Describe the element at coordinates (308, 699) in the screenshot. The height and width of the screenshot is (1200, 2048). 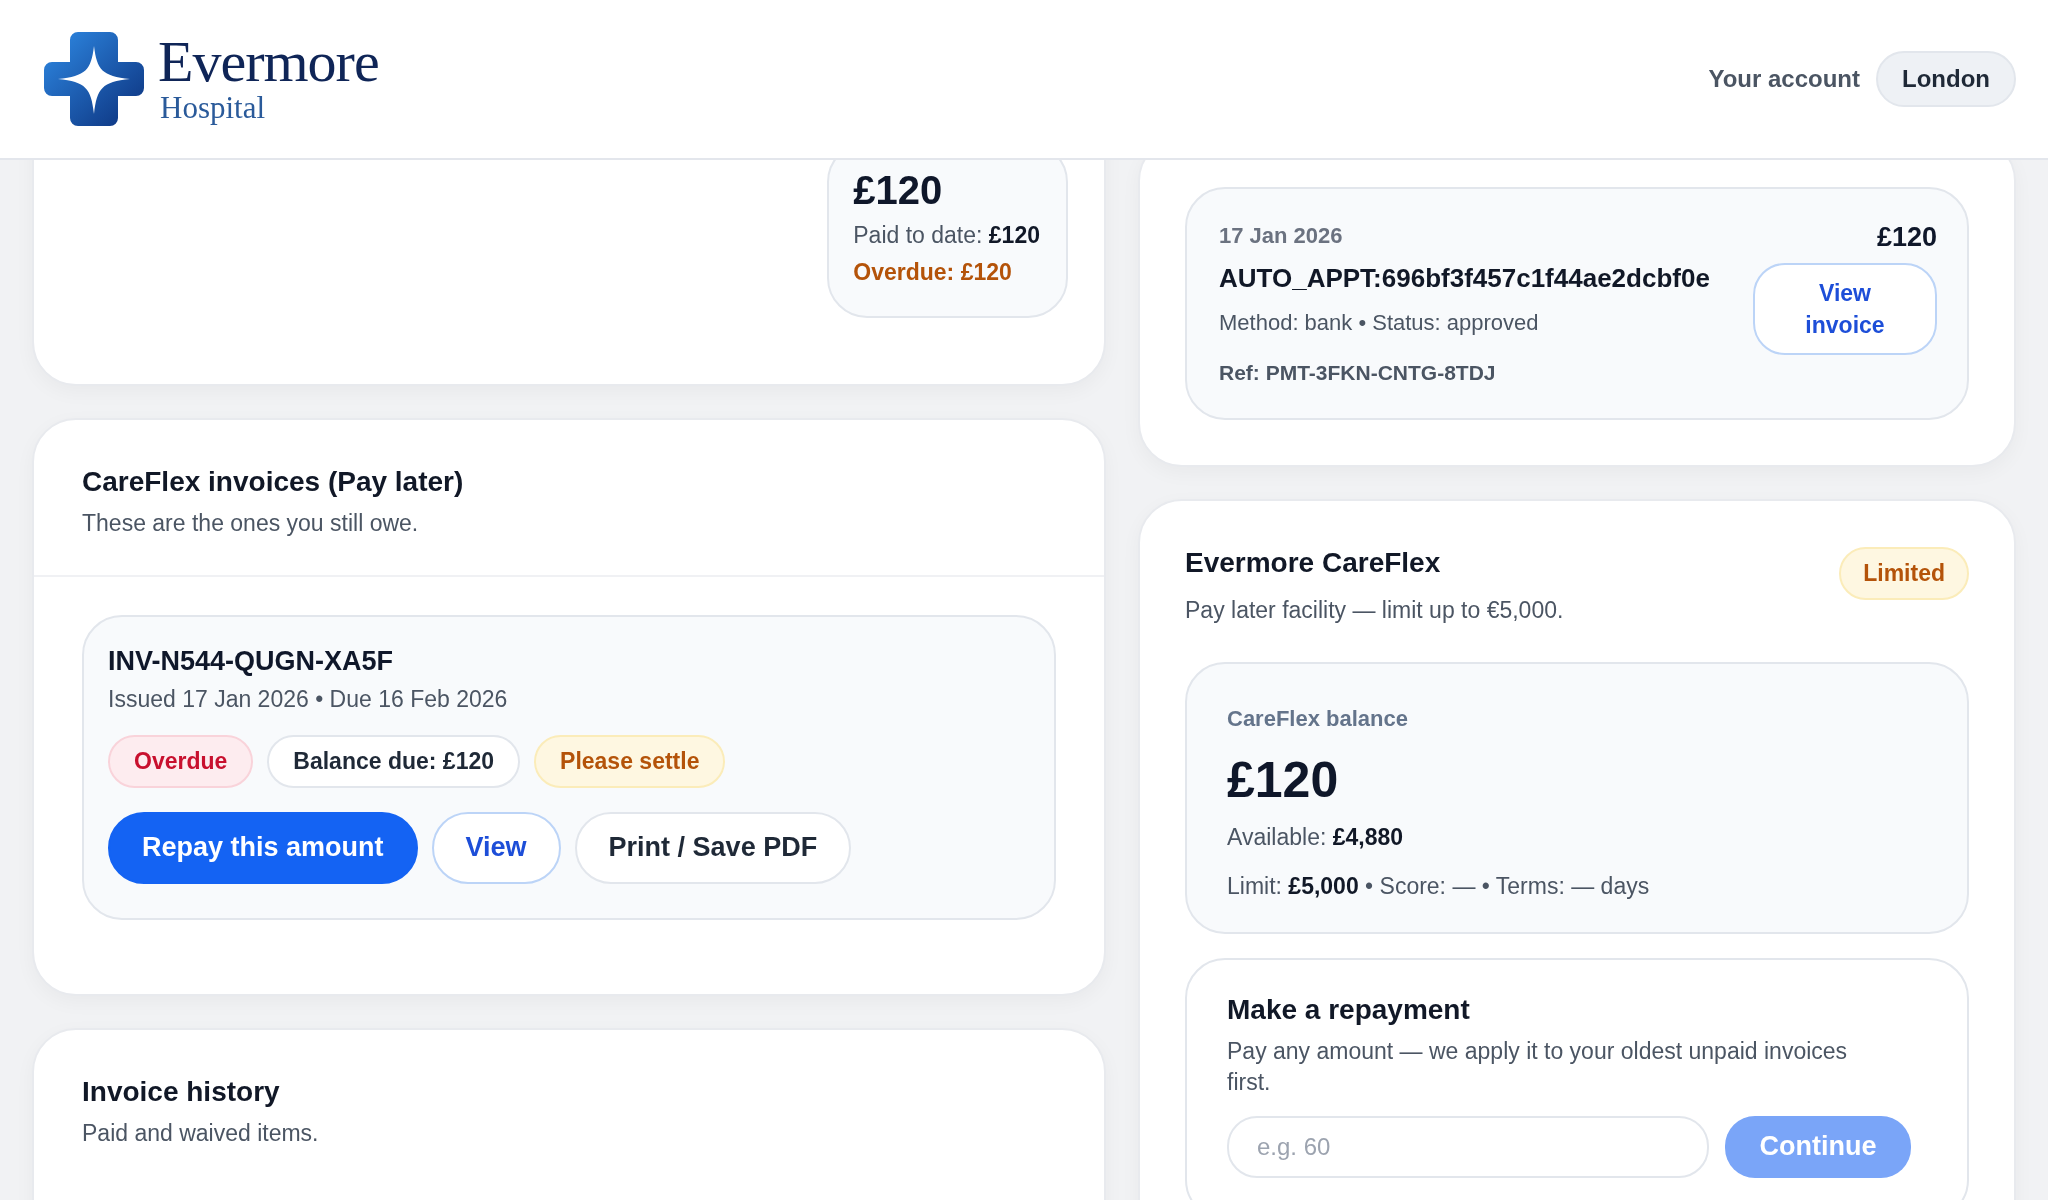
I see `invoice-dates: Issued 17 Jan 2026 • Due 16 Feb 2026` at that location.